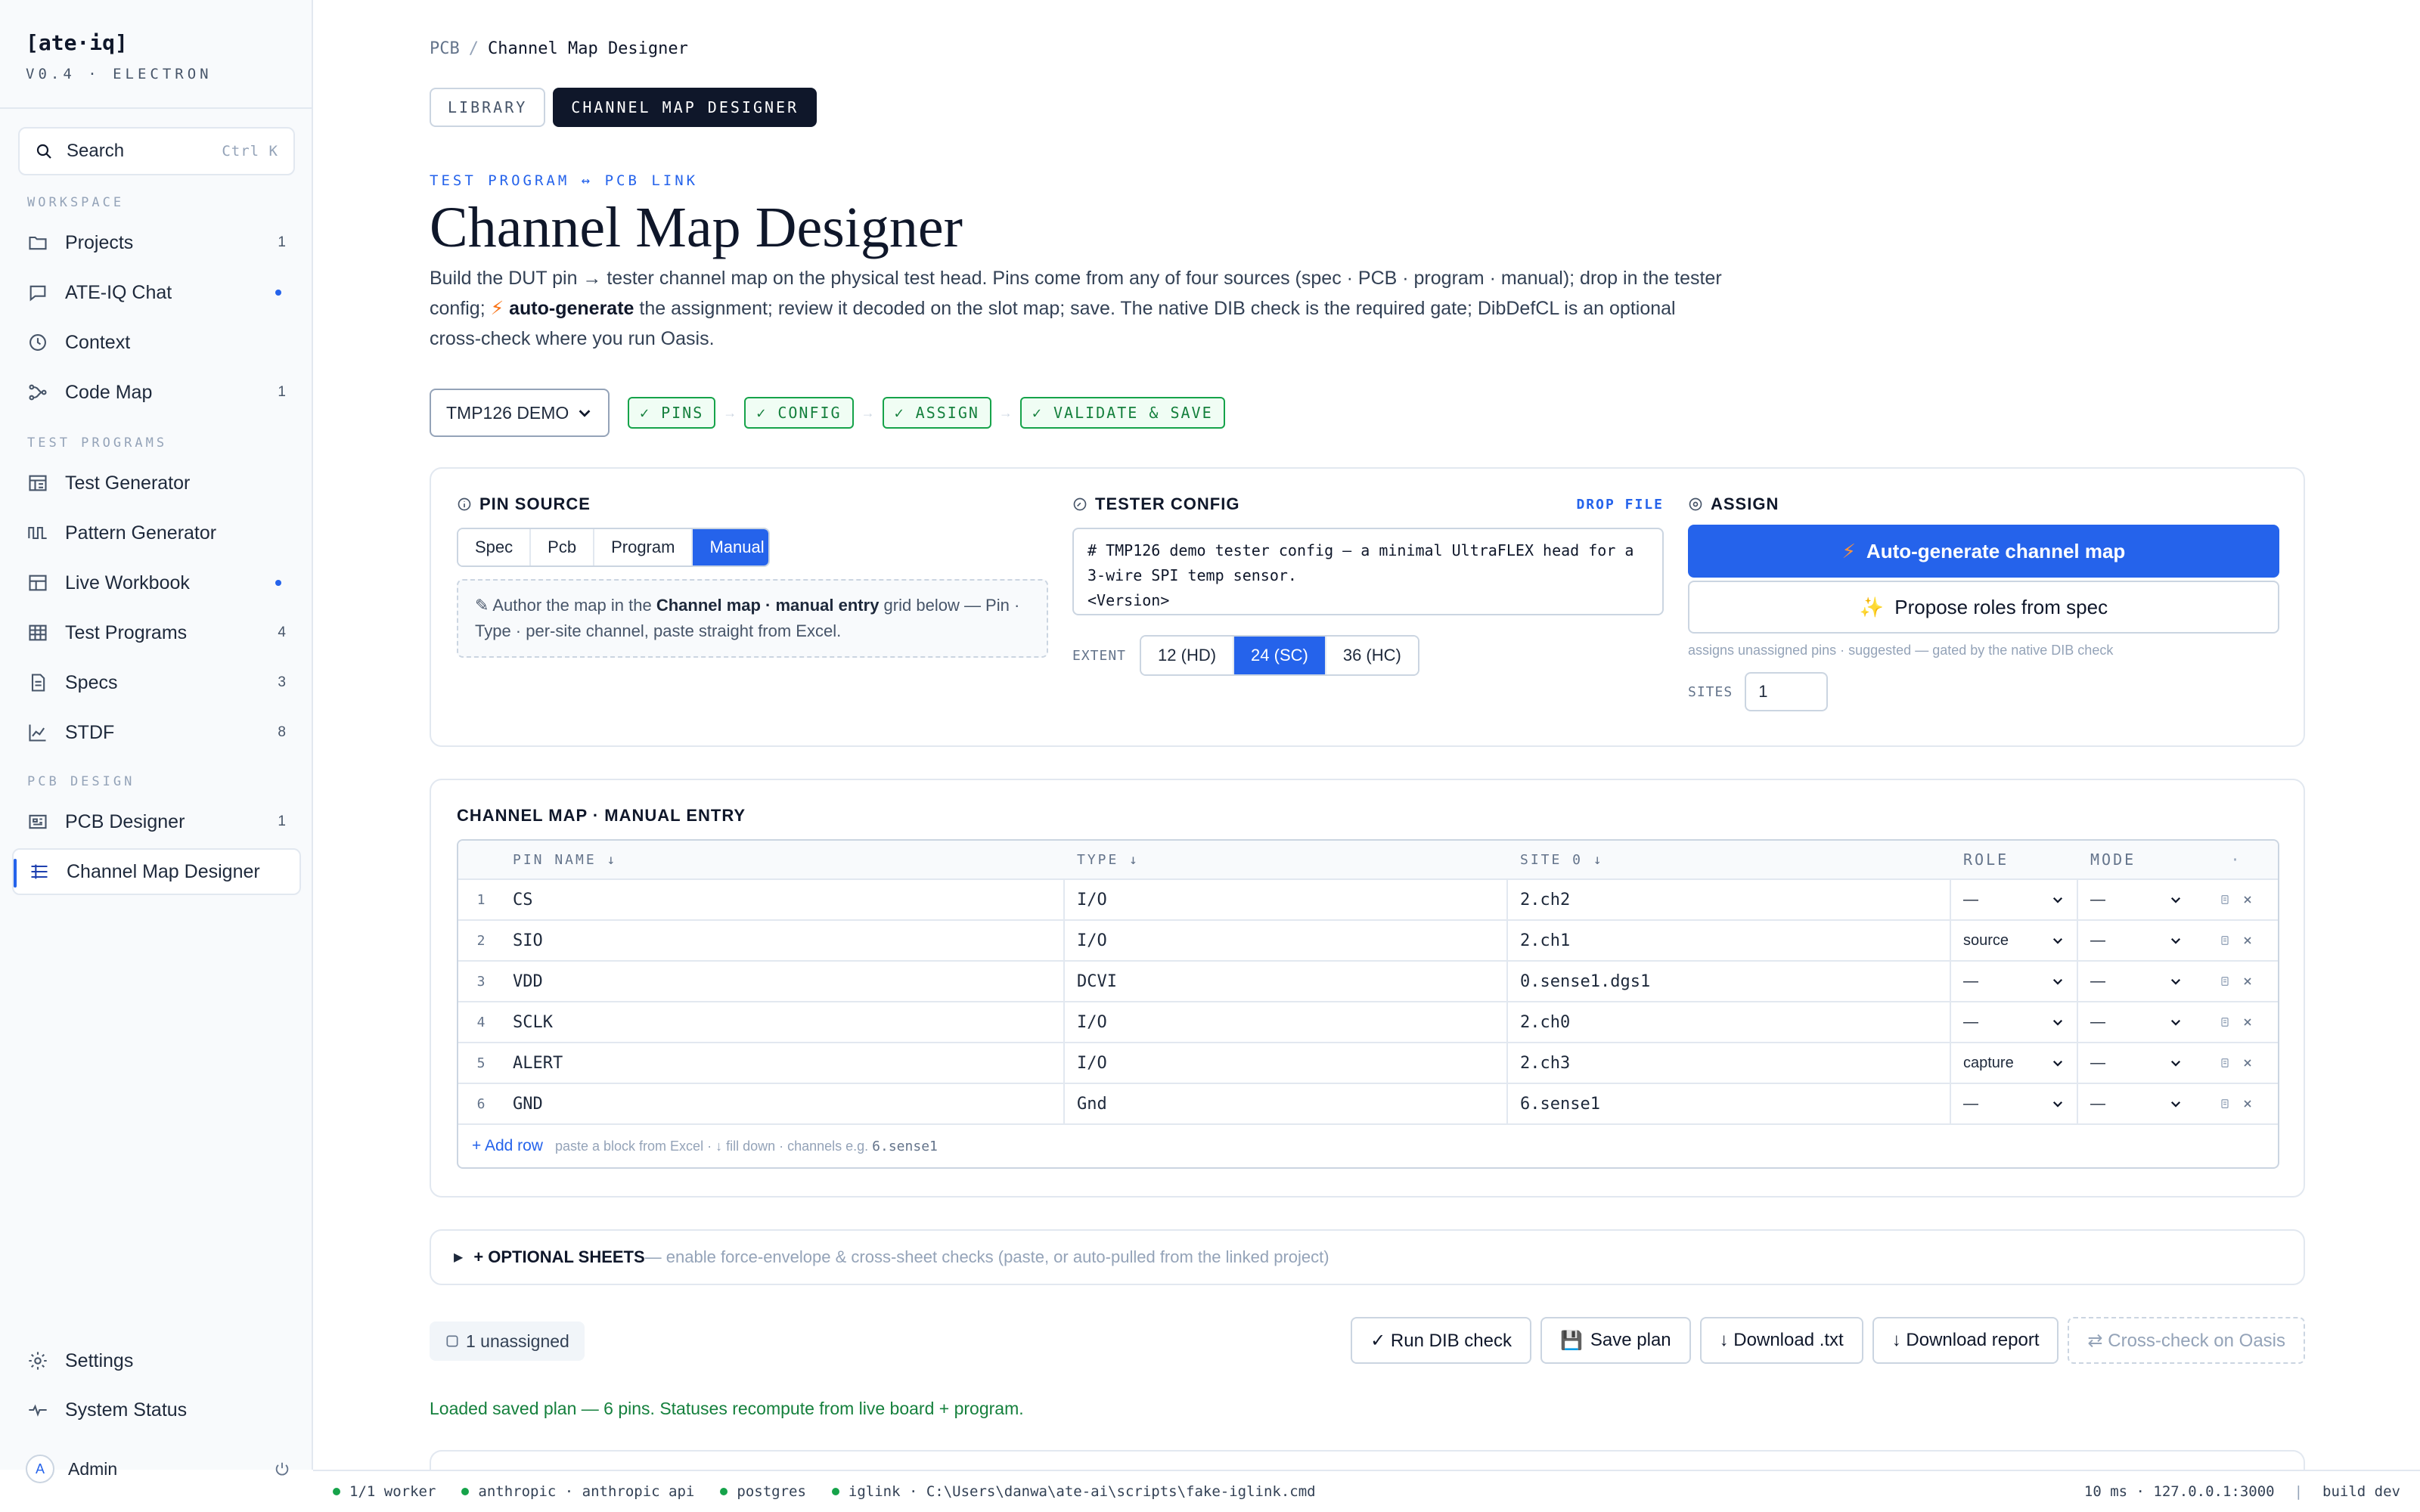 This screenshot has height=1512, width=2420. What do you see at coordinates (1188, 655) in the screenshot?
I see `extent-option-12hd: 12 (HD)` at bounding box center [1188, 655].